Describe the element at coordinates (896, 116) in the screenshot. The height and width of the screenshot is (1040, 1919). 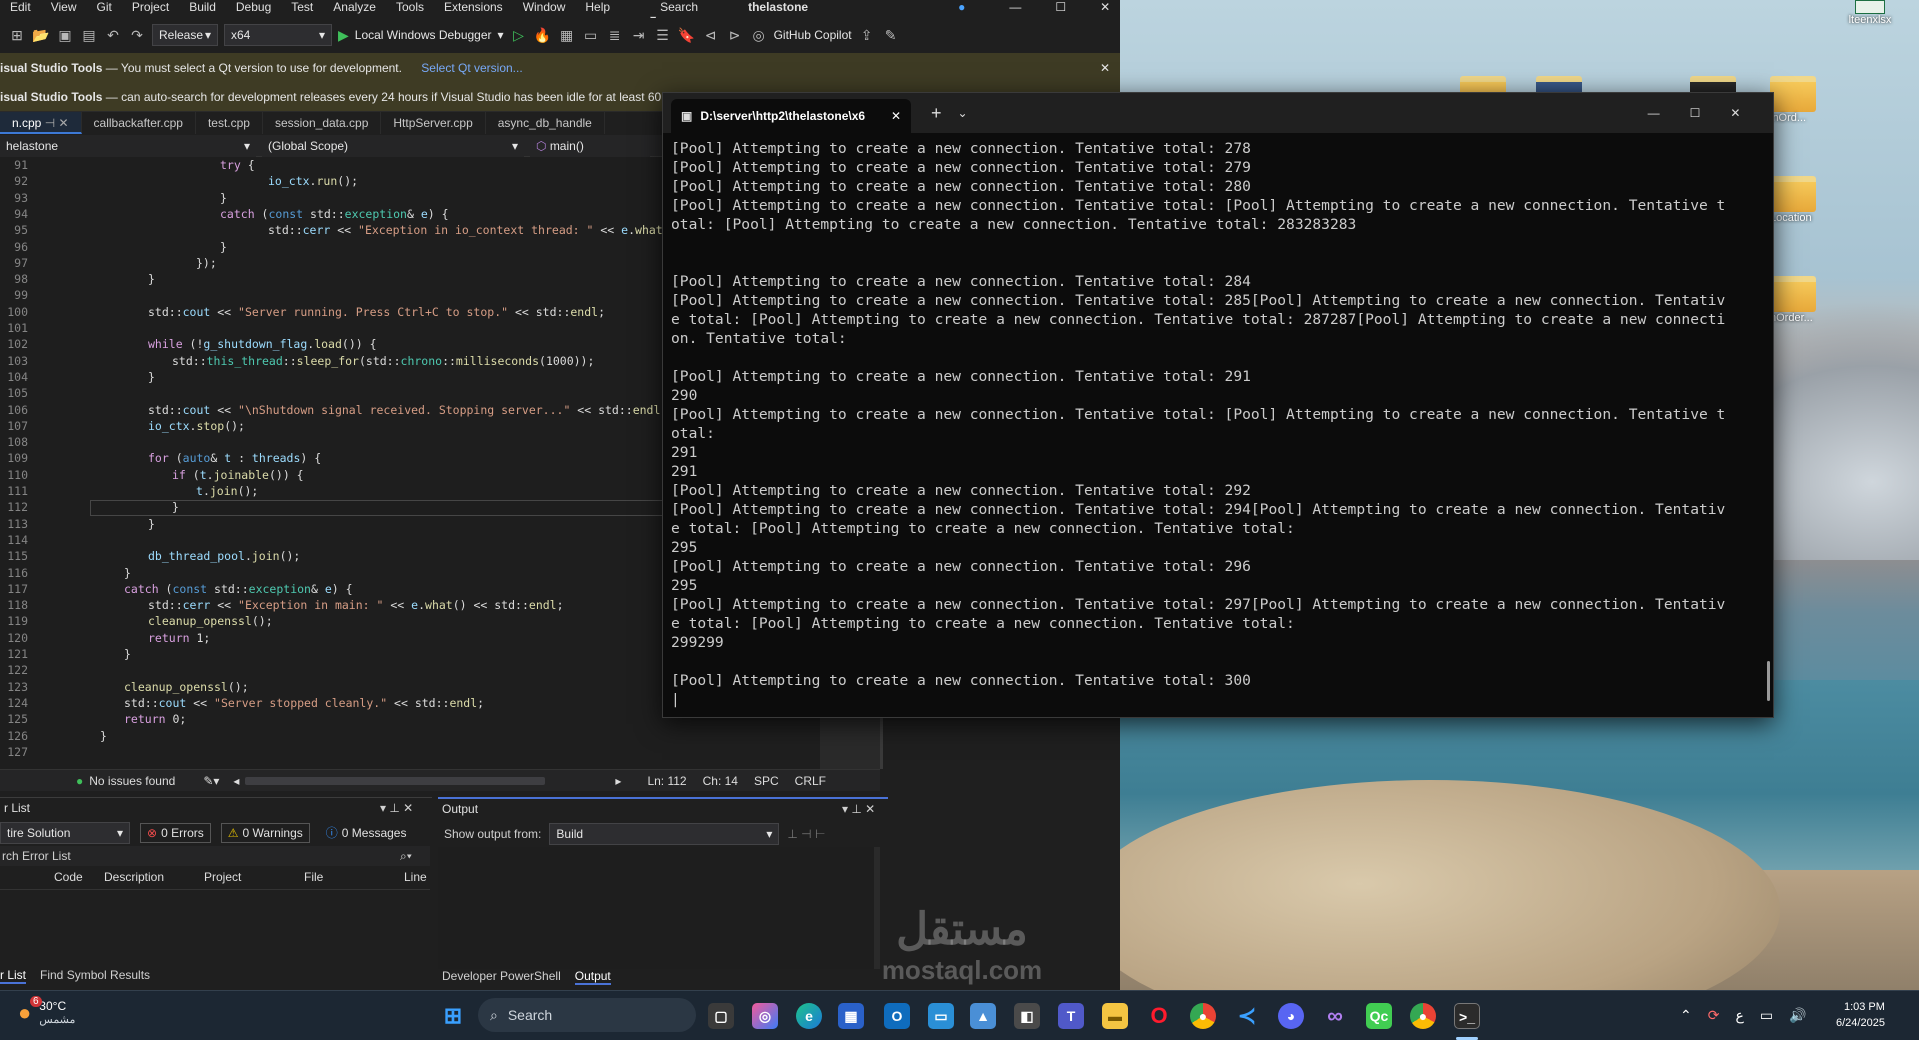
I see `close-tab-icon: ✕` at that location.